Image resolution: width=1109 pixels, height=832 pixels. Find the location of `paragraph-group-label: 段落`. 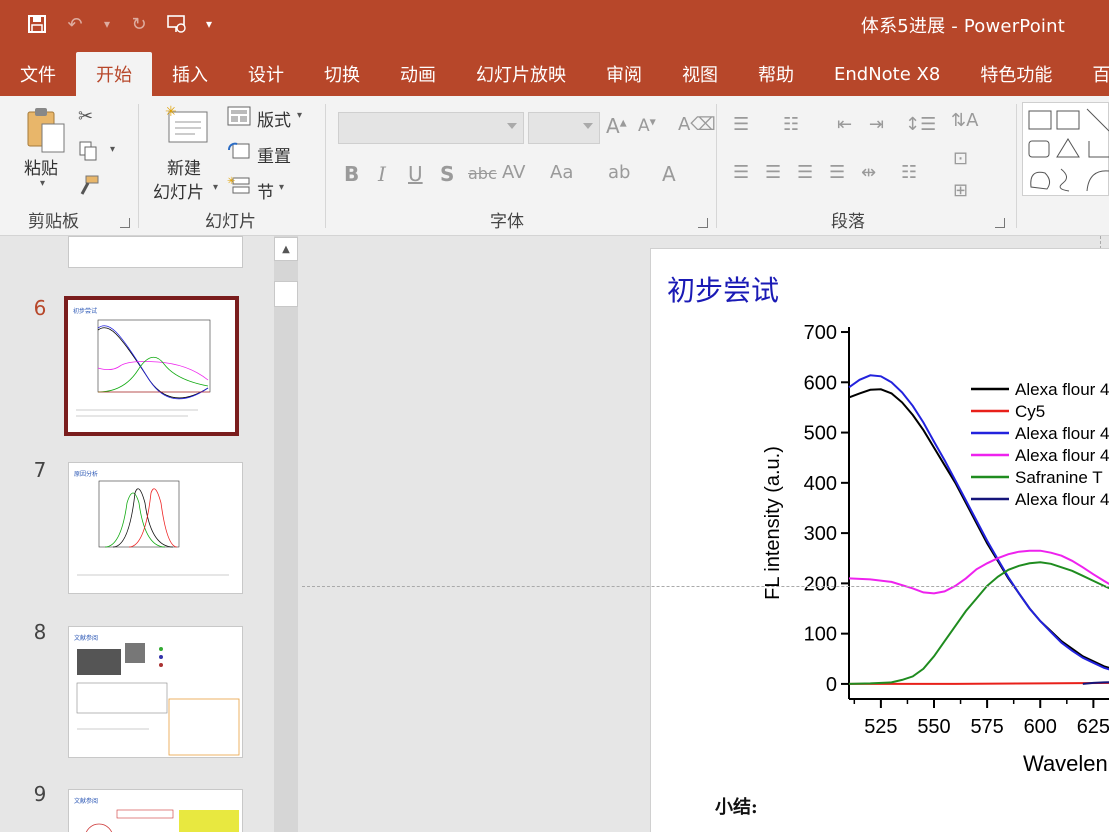

paragraph-group-label: 段落 is located at coordinates (848, 222).